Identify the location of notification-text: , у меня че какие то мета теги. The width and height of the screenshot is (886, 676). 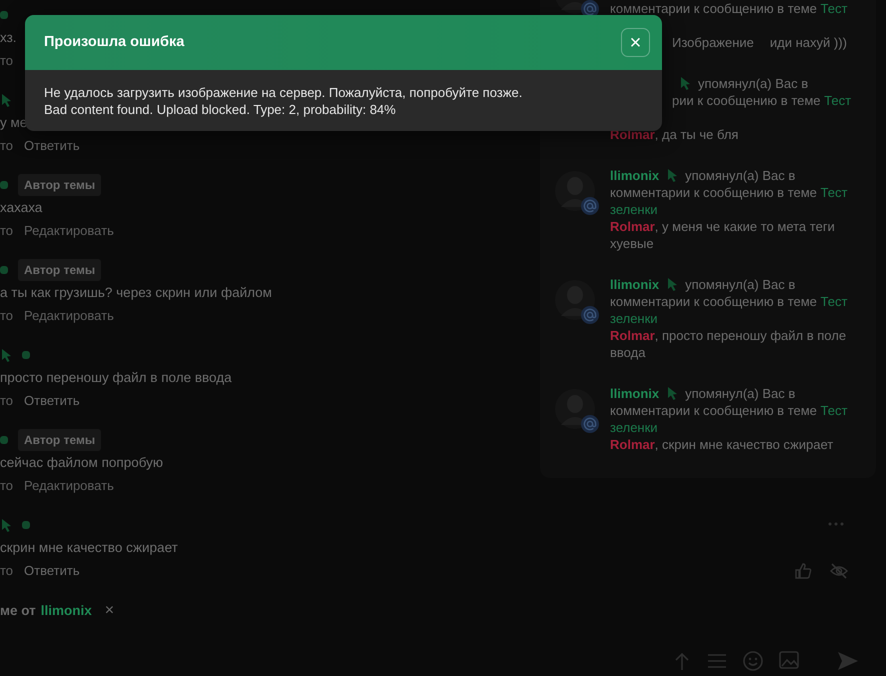
(744, 226).